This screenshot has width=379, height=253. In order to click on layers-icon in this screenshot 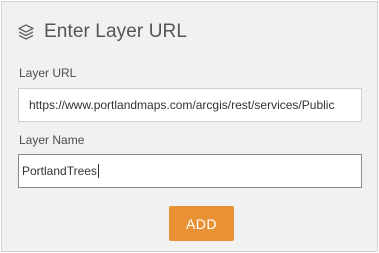, I will do `click(26, 32)`.